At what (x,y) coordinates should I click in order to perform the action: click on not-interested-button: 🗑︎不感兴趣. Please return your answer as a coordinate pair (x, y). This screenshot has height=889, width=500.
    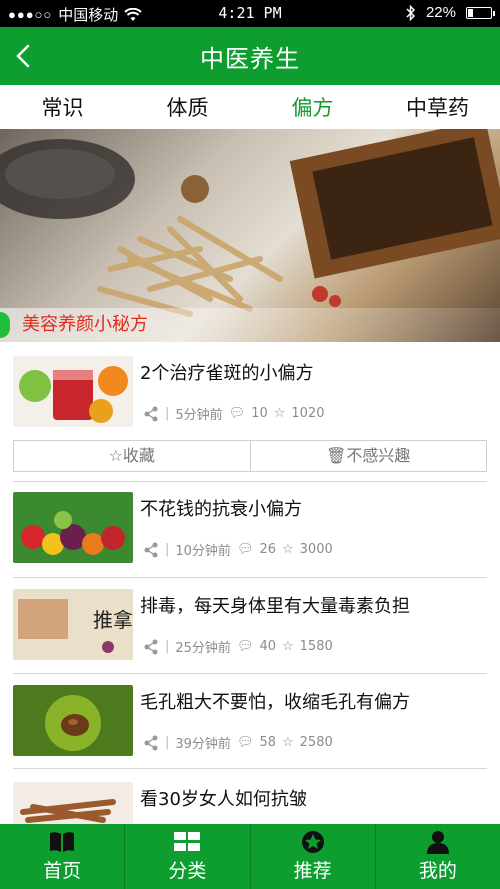
    Looking at the image, I should click on (368, 456).